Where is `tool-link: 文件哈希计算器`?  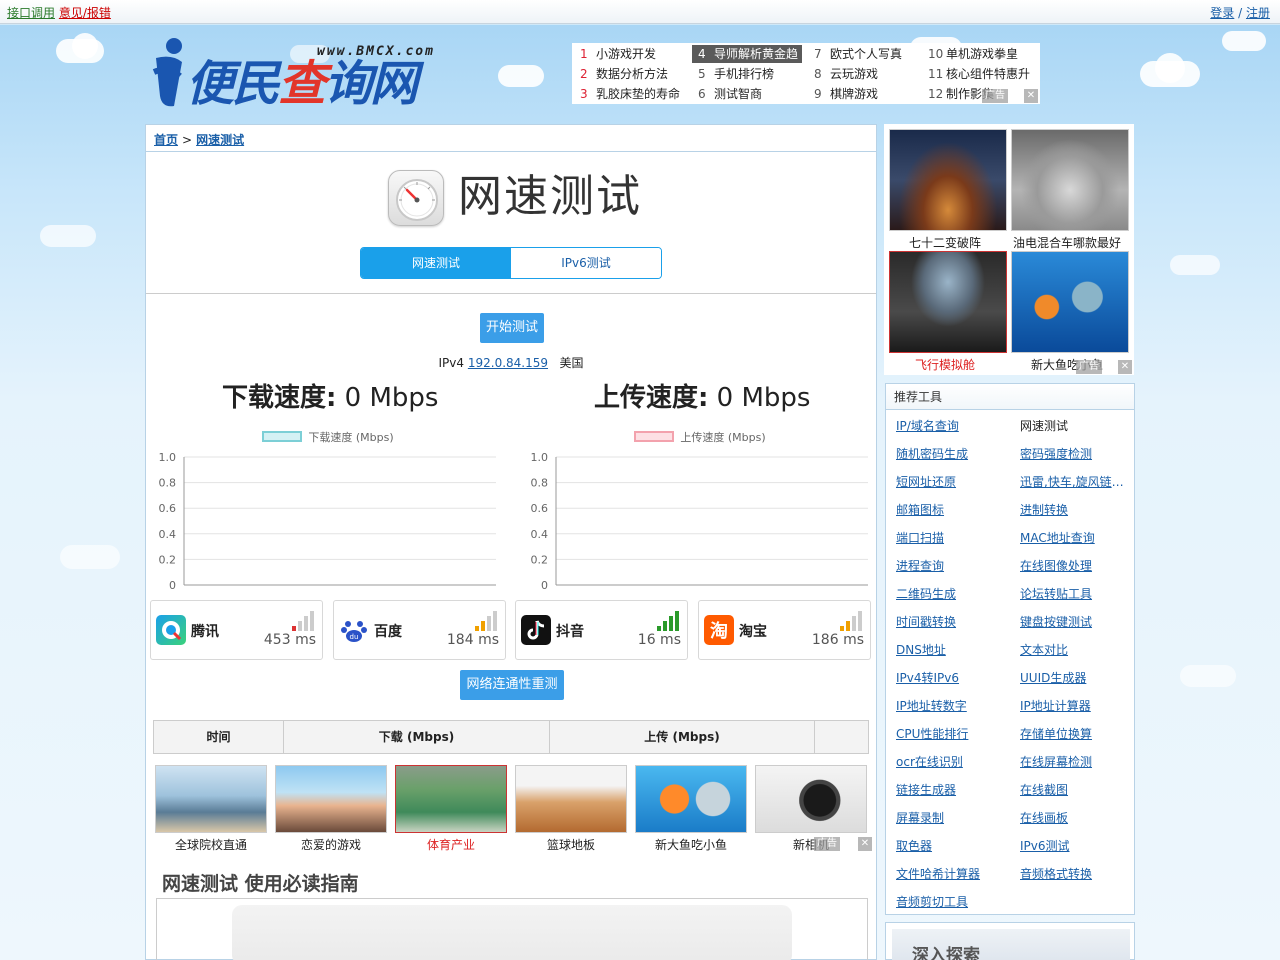
tool-link: 文件哈希计算器 is located at coordinates (951, 873).